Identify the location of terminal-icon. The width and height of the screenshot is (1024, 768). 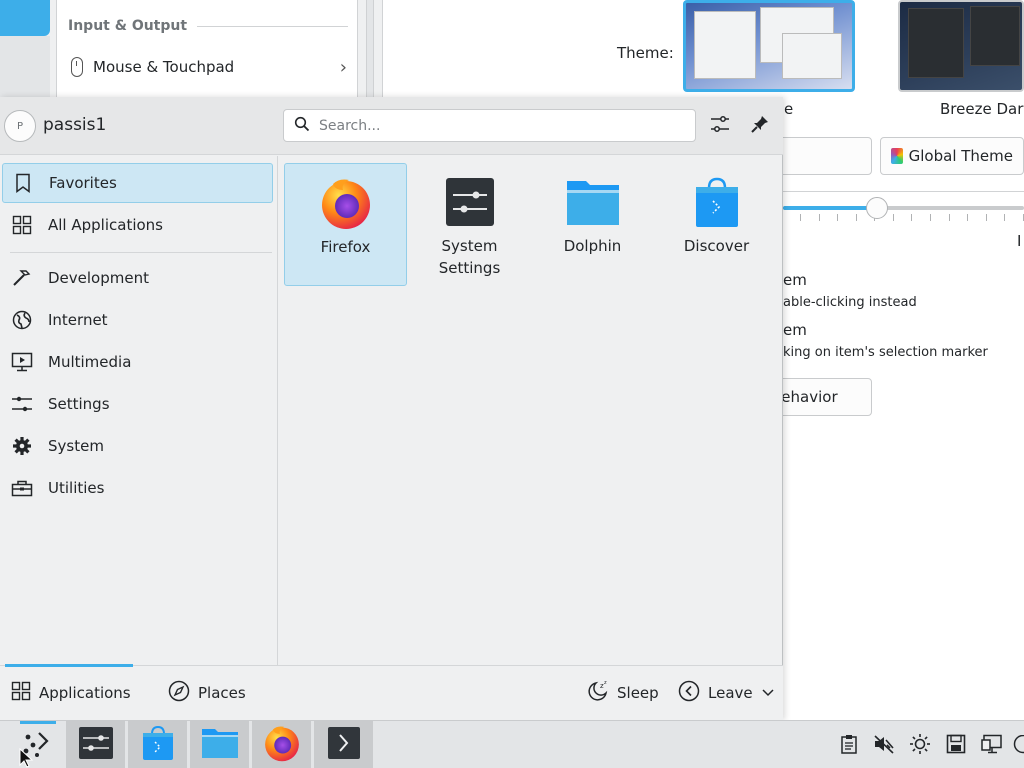
(344, 745).